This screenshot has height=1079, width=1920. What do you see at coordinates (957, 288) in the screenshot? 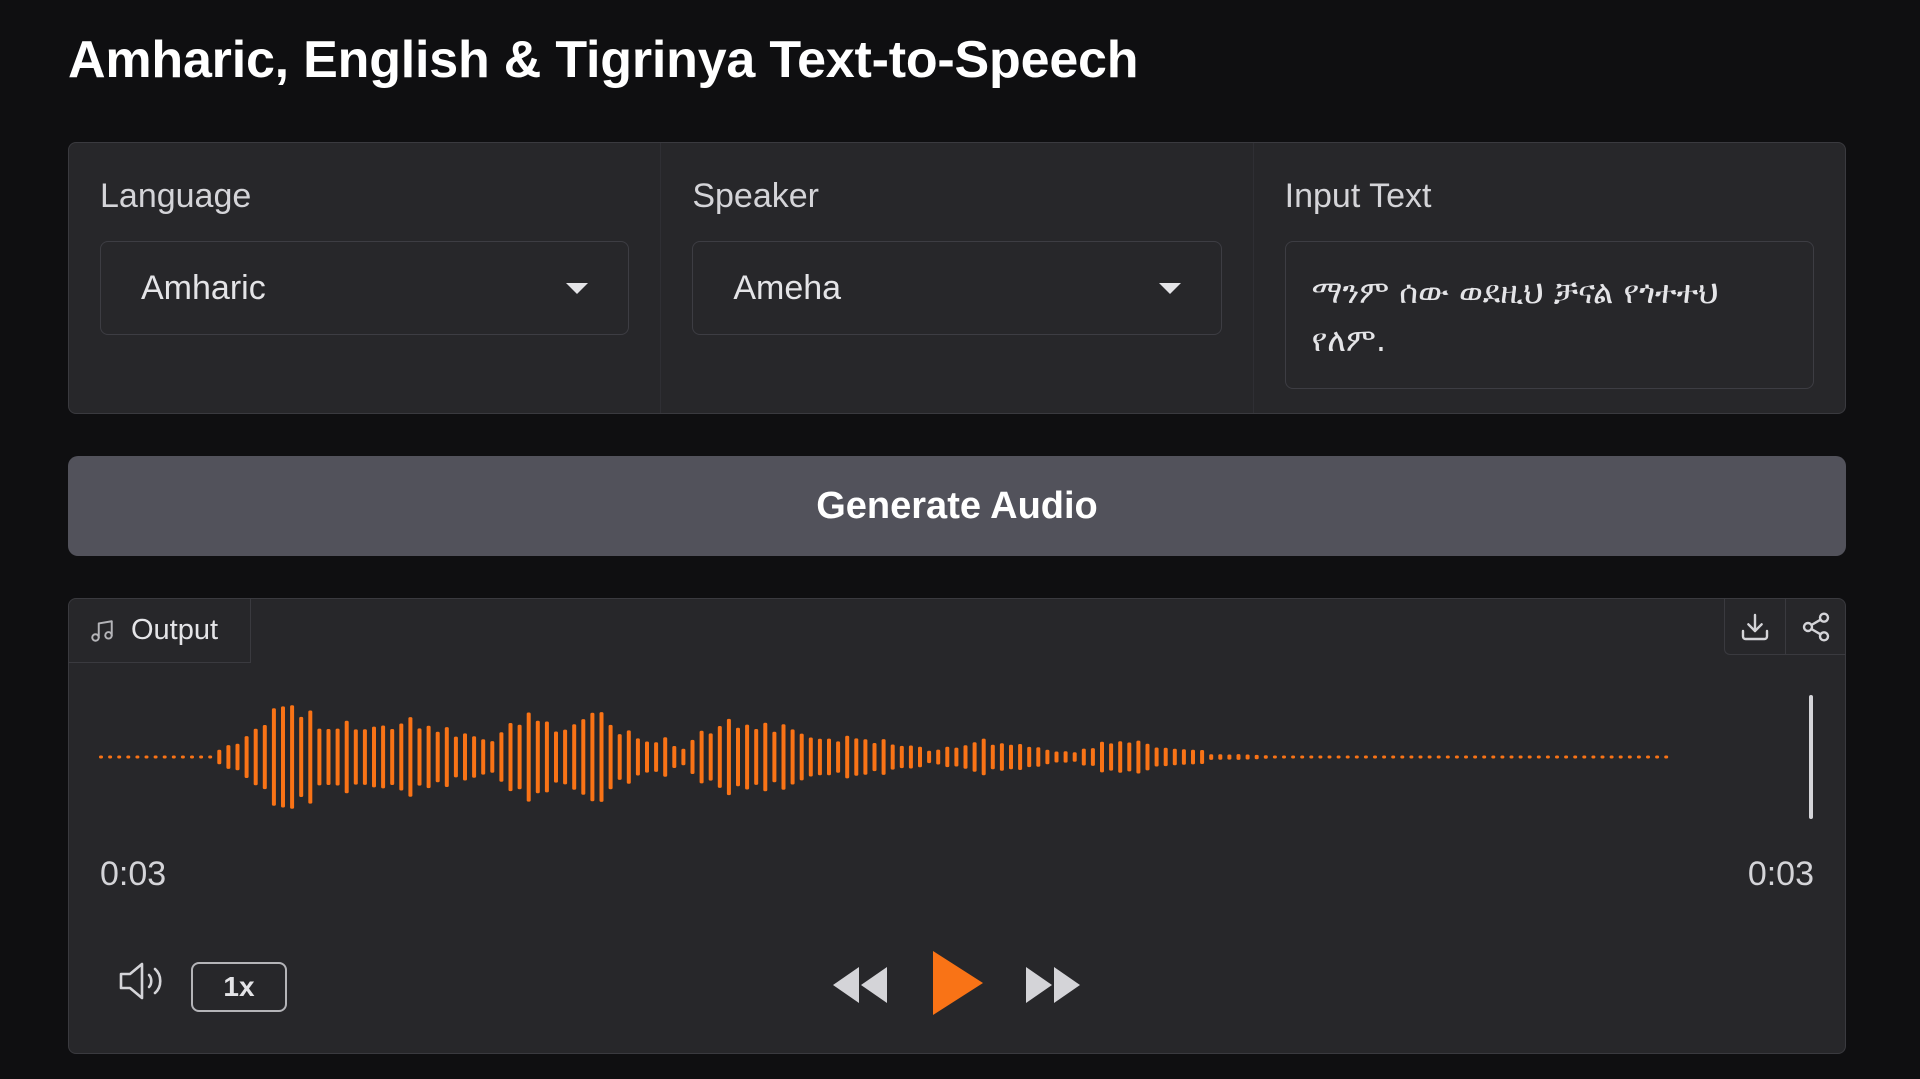
I see `speaker-dropdown: Ameha` at bounding box center [957, 288].